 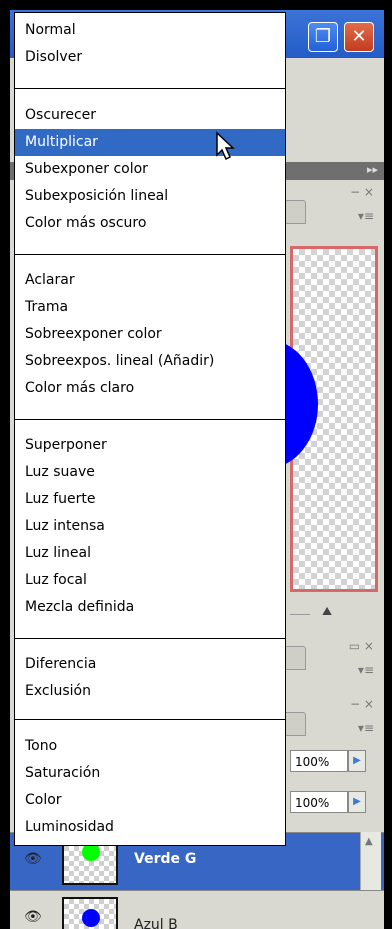 I want to click on menu-item-oscurecer: Oscurecer, so click(x=150, y=115).